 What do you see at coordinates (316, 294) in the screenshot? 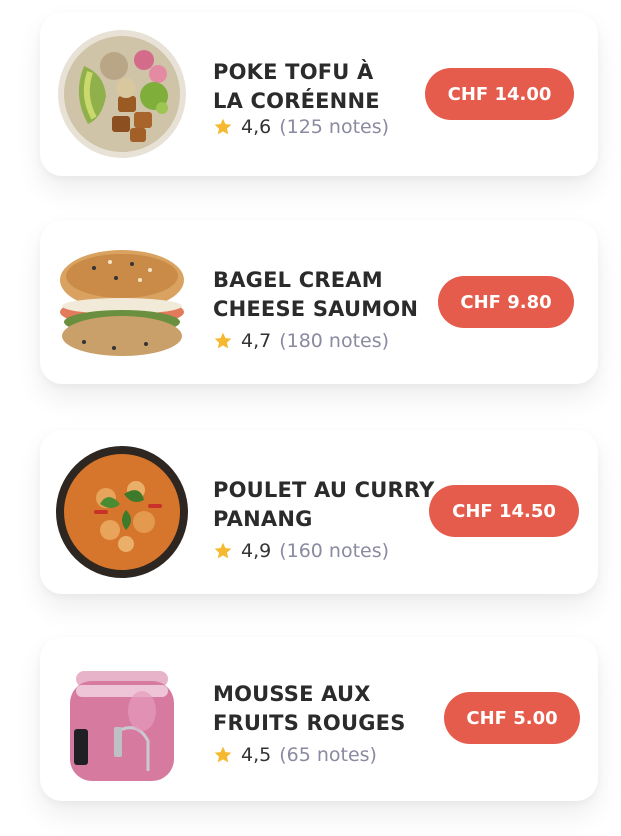
I see `item-title: BAGEL CREAM CHEESE SAUMON` at bounding box center [316, 294].